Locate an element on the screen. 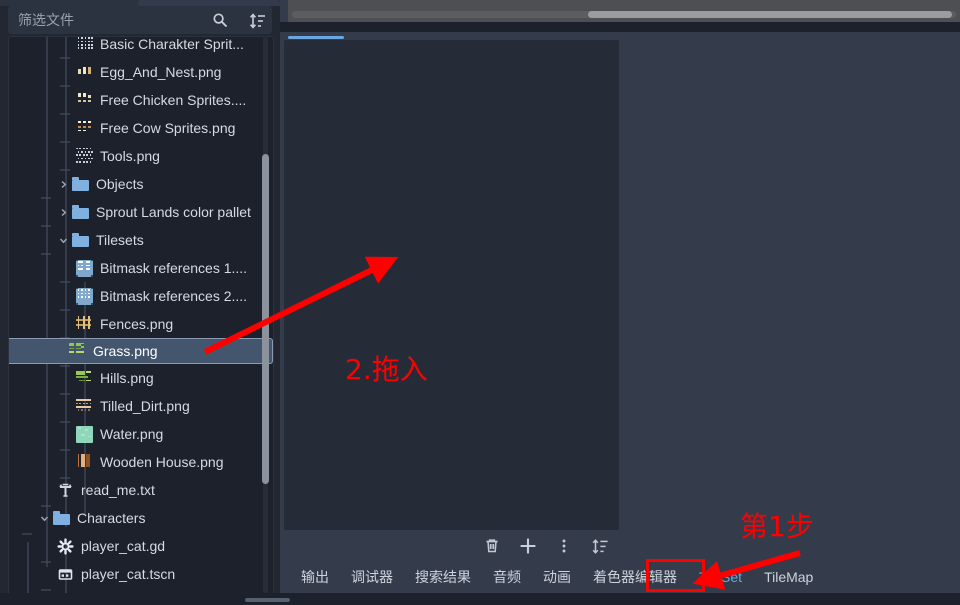 The height and width of the screenshot is (605, 960). bottom-tab-7: TileMap is located at coordinates (788, 576).